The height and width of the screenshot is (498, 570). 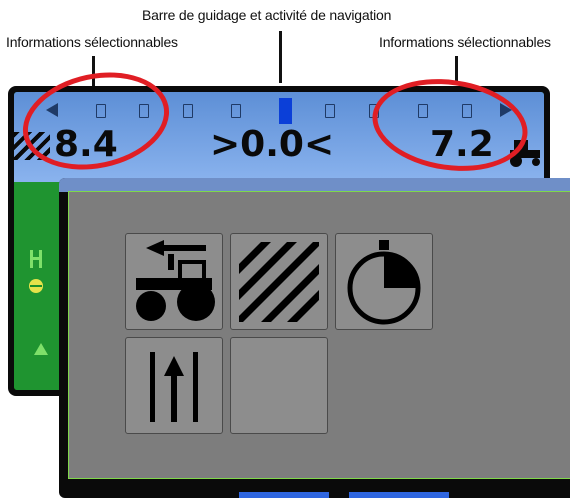 I want to click on guidance-mode-menu-tile, so click(x=174, y=385).